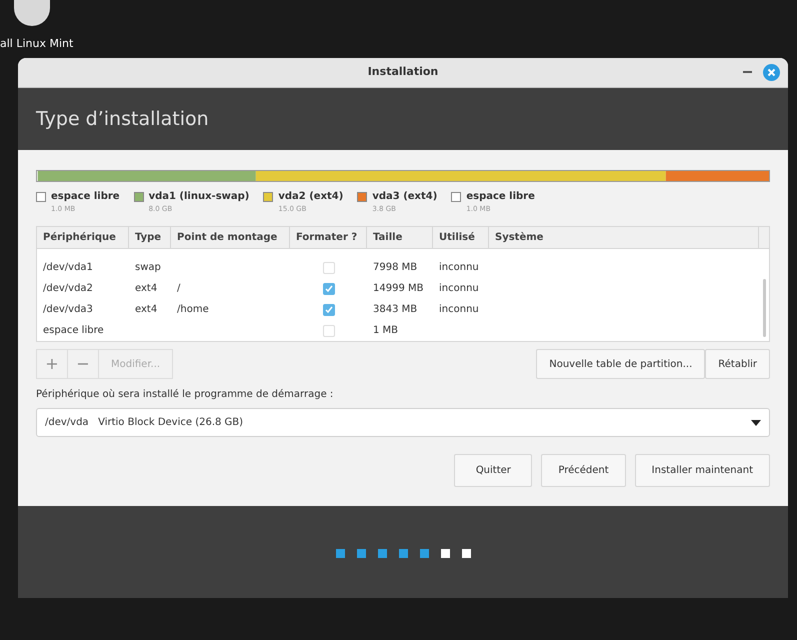 The image size is (797, 640). Describe the element at coordinates (737, 364) in the screenshot. I see `table-button: Rétablir` at that location.